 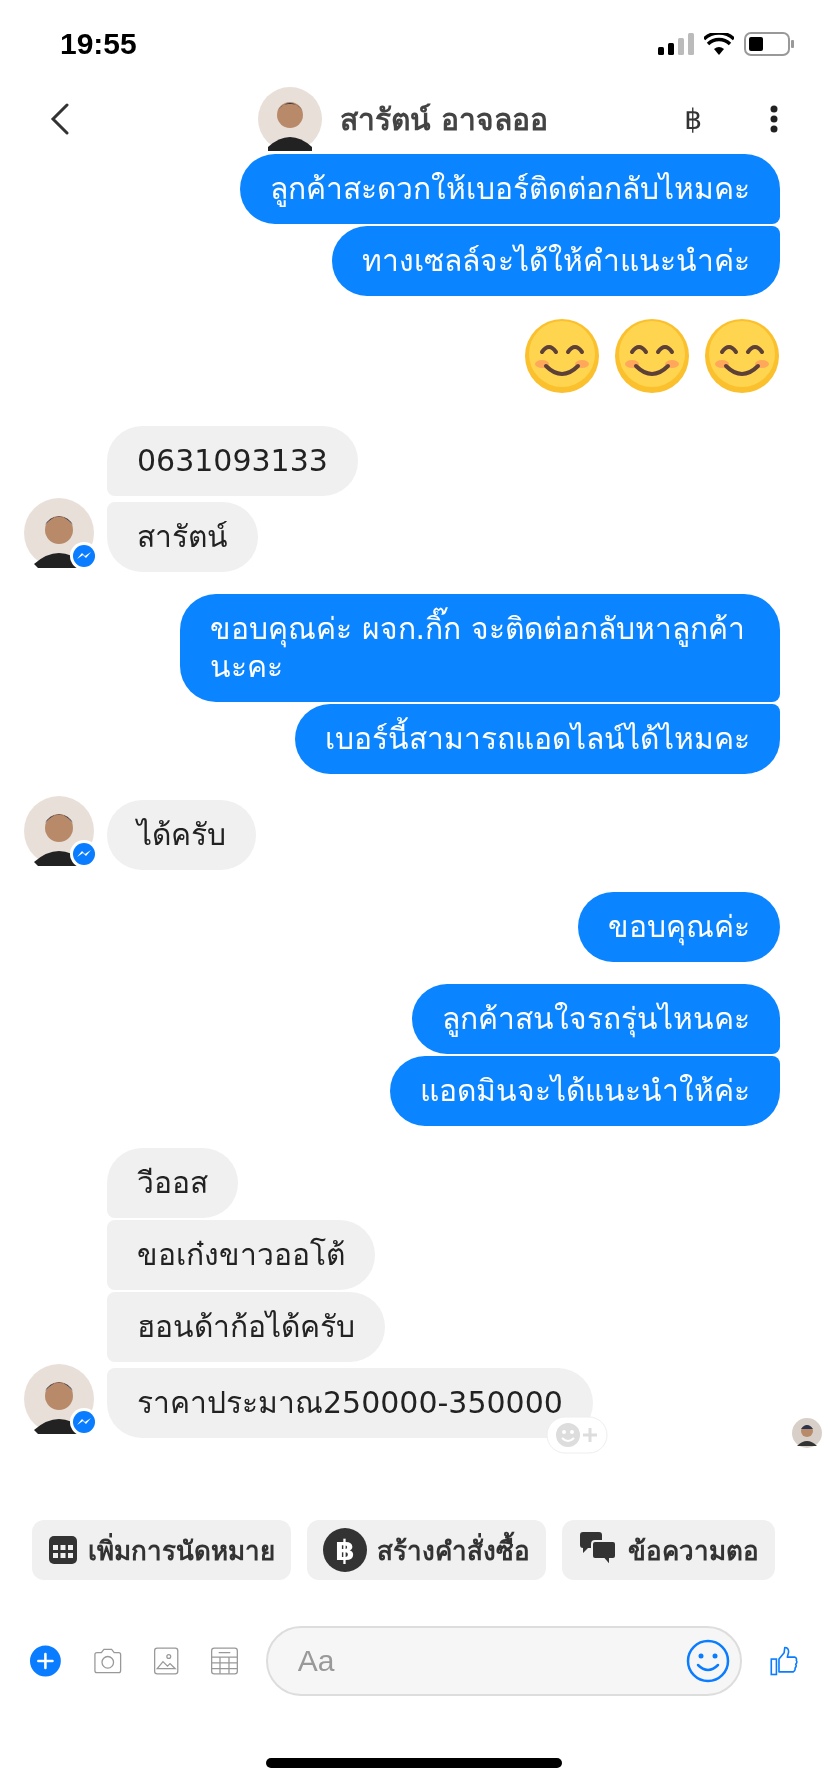 I want to click on message-input: Aa, so click(x=490, y=1661).